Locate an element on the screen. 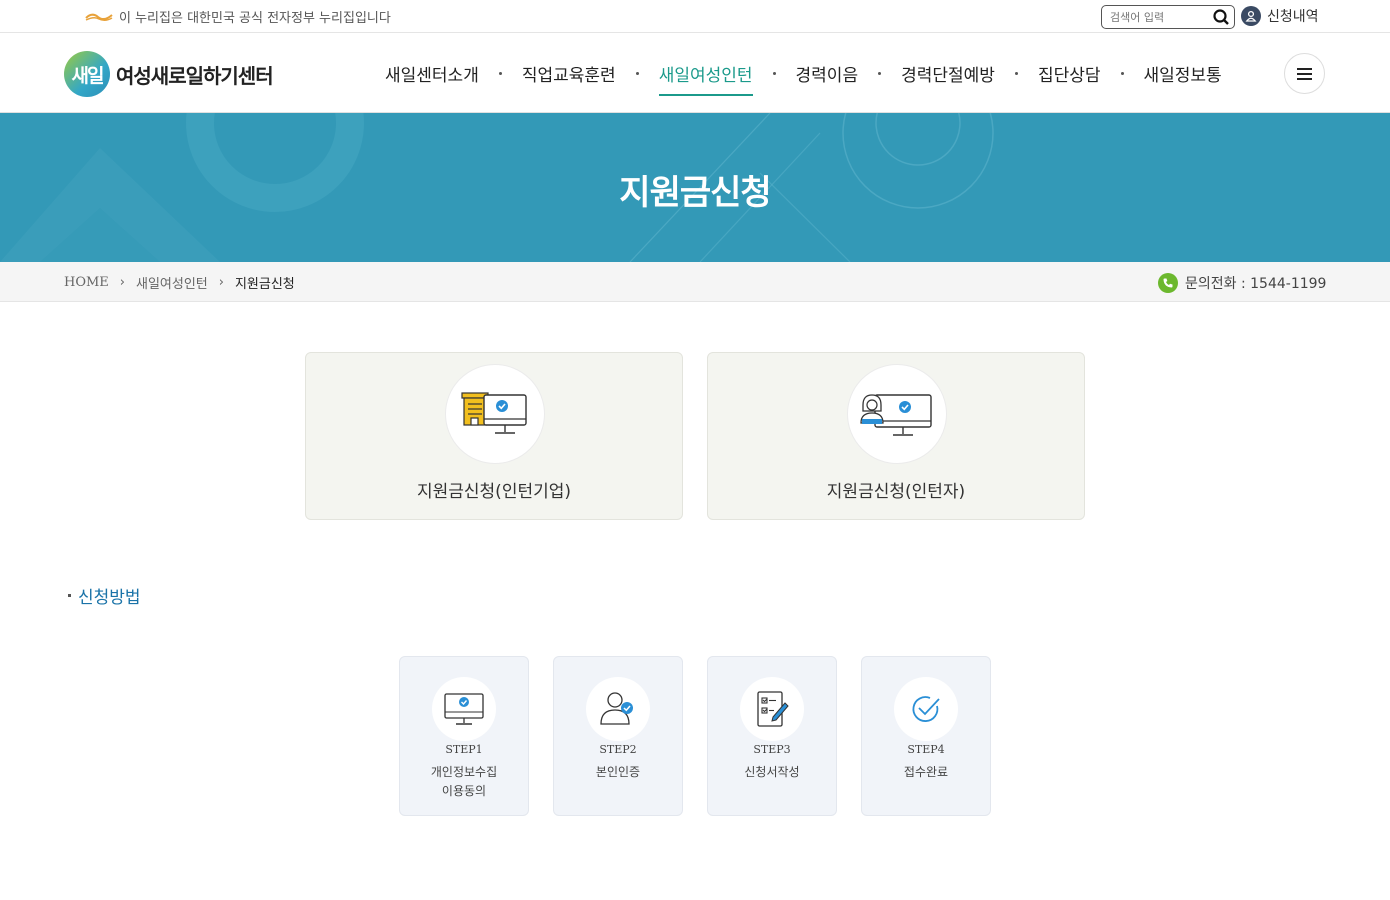 This screenshot has height=900, width=1390. bullet-icon is located at coordinates (69, 595).